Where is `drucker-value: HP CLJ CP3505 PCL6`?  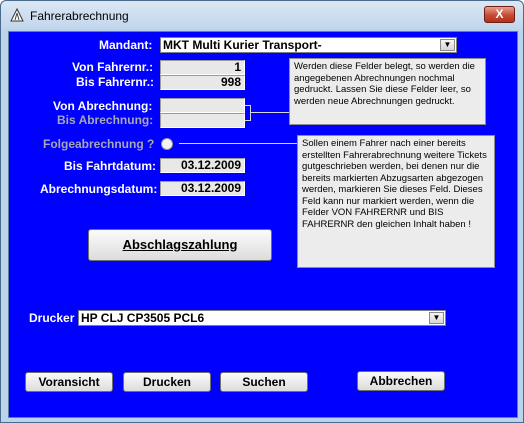
drucker-value: HP CLJ CP3505 PCL6 is located at coordinates (143, 318).